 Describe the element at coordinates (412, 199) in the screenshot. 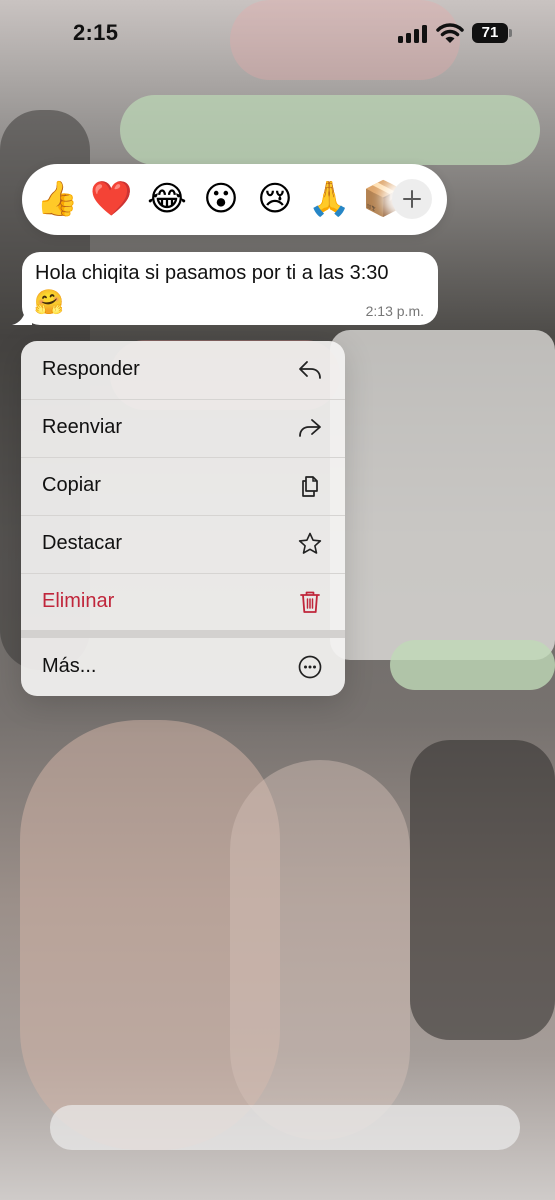

I see `plus-icon` at that location.